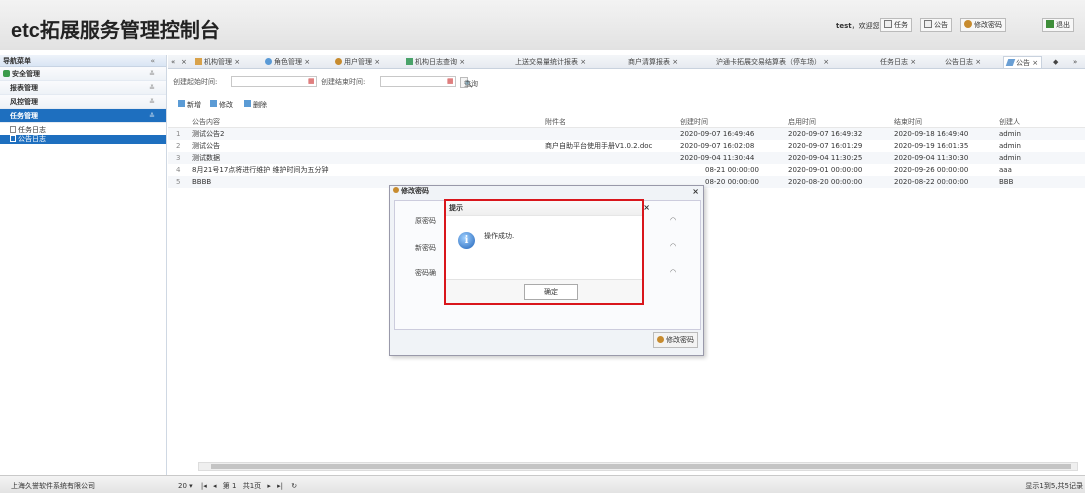  What do you see at coordinates (1010, 62) in the screenshot?
I see `pencil-icon` at bounding box center [1010, 62].